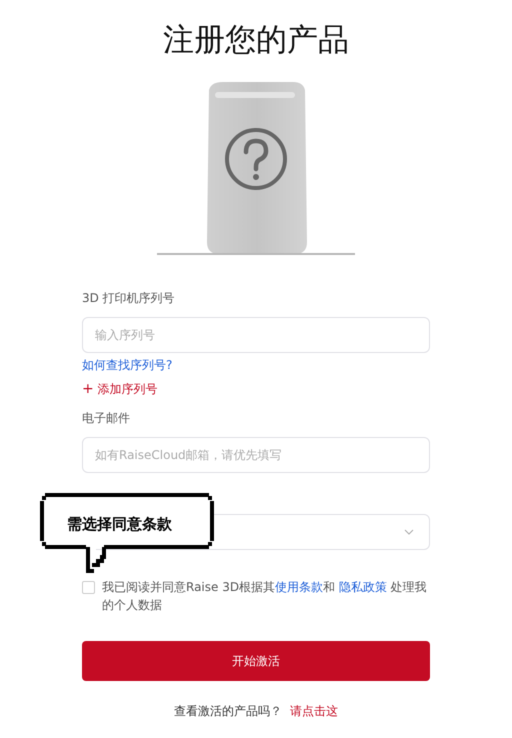 The image size is (512, 738). I want to click on add-serial-link: + 添加序列号, so click(120, 389).